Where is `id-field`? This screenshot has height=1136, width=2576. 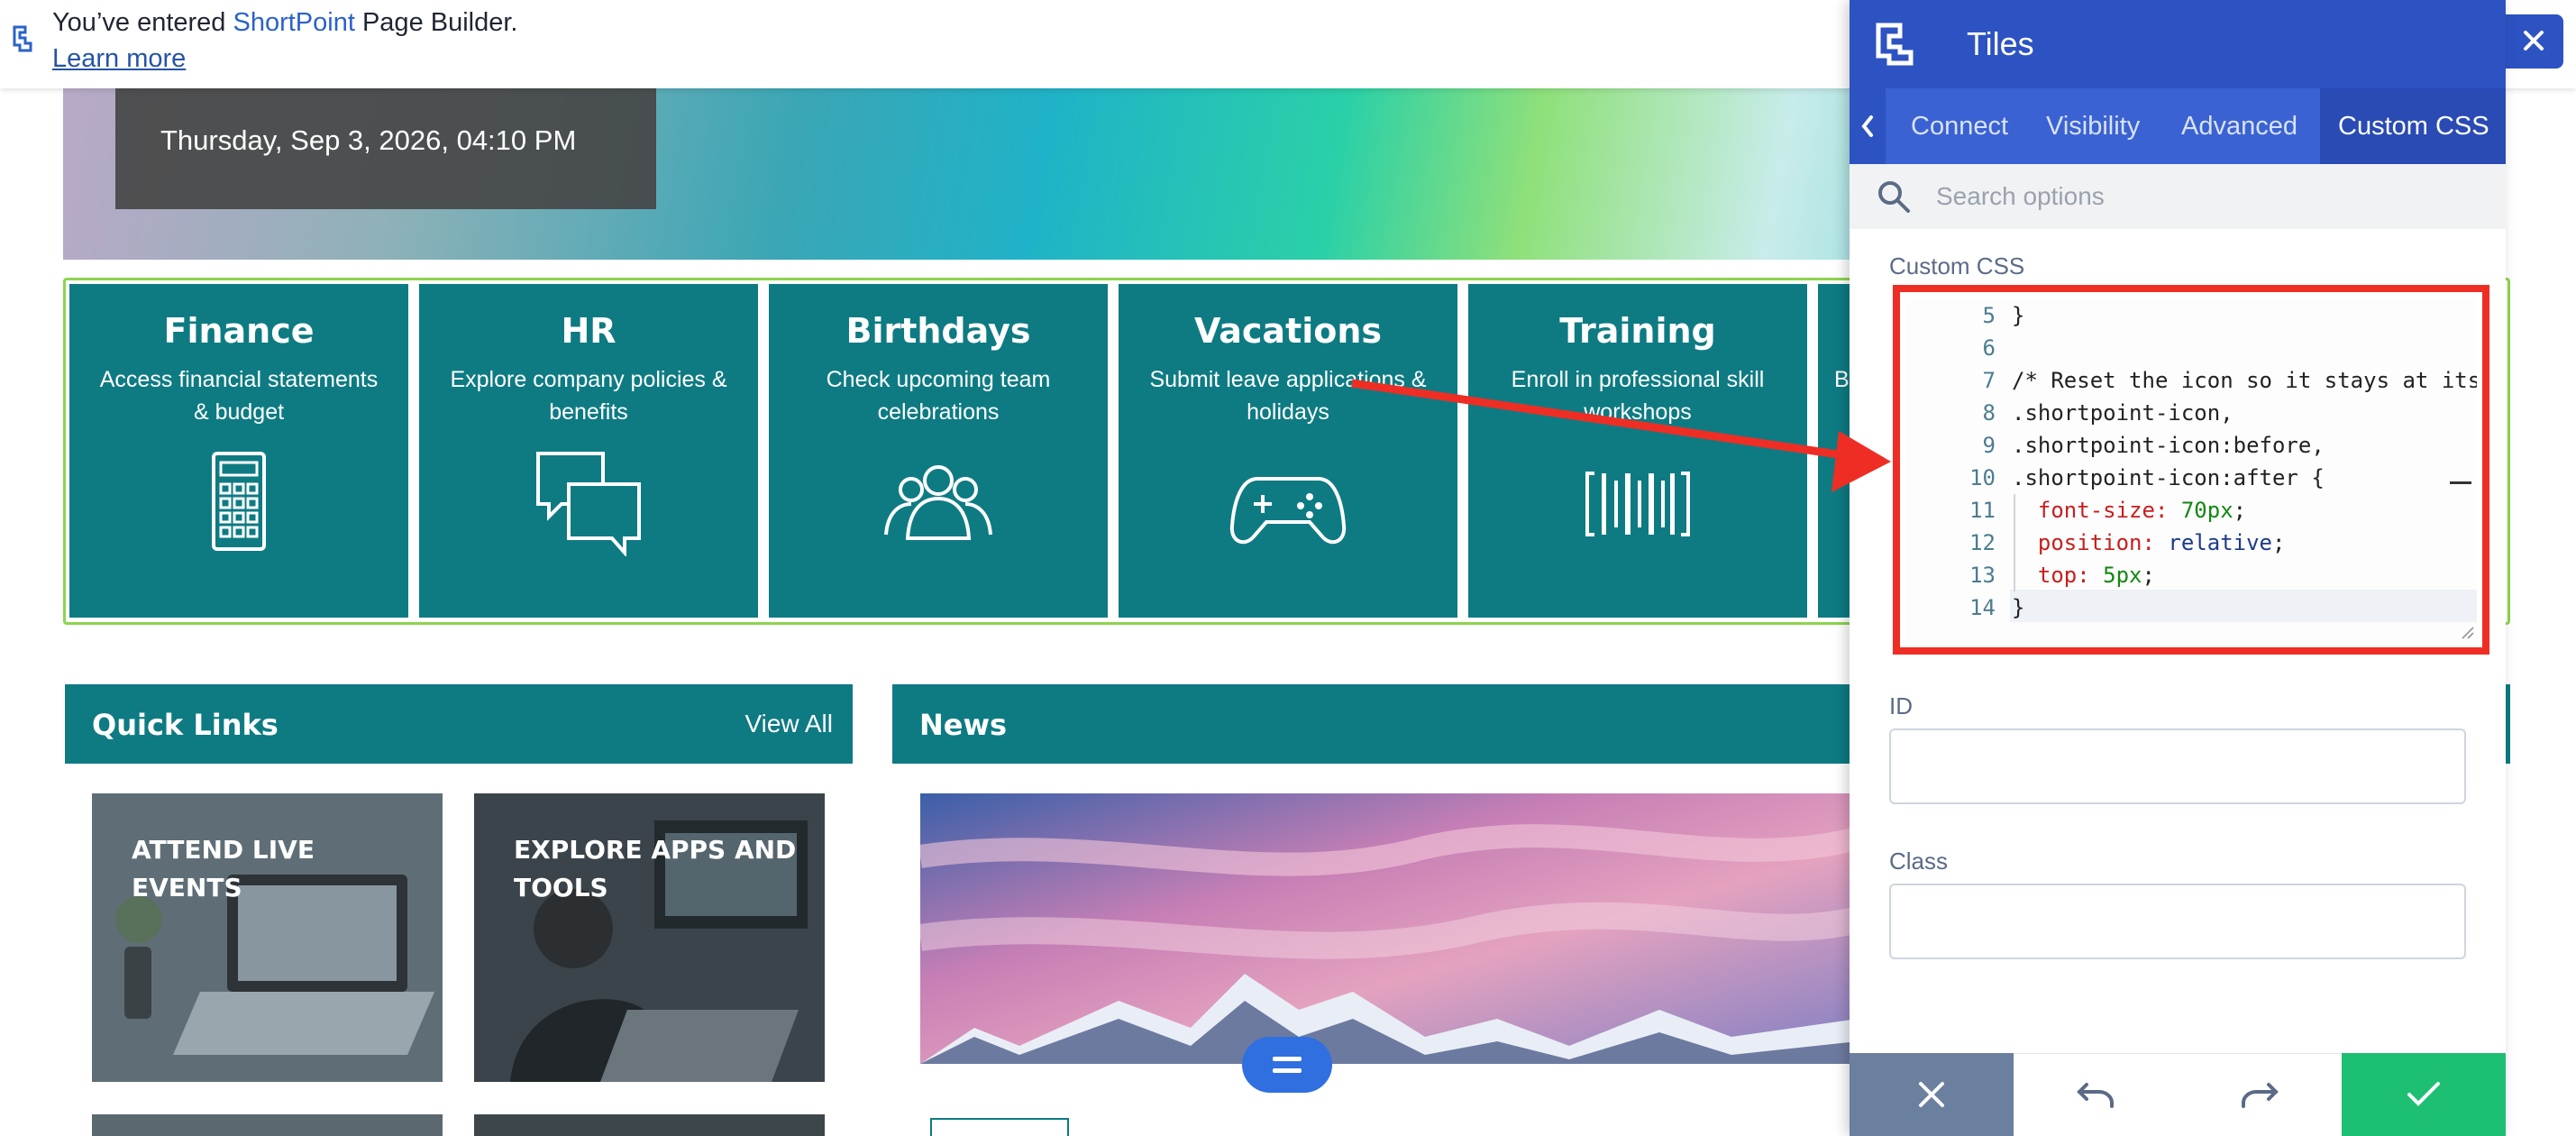
id-field is located at coordinates (2177, 766).